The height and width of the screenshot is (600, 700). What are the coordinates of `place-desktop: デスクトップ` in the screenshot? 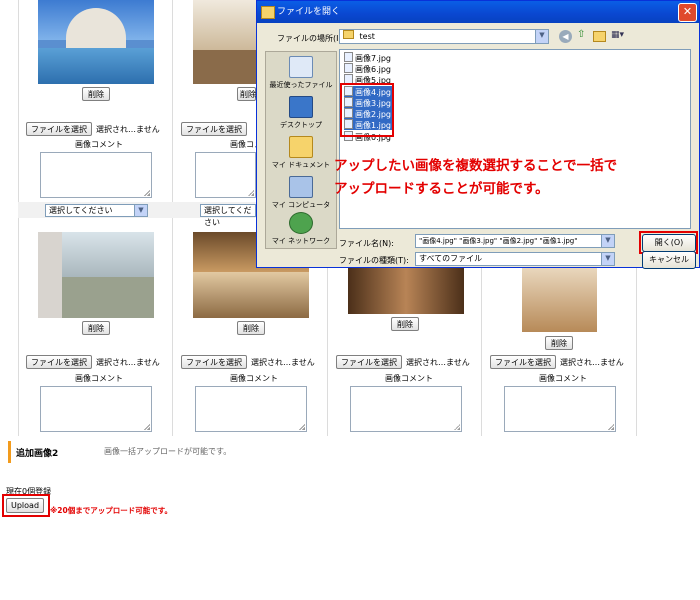 It's located at (301, 113).